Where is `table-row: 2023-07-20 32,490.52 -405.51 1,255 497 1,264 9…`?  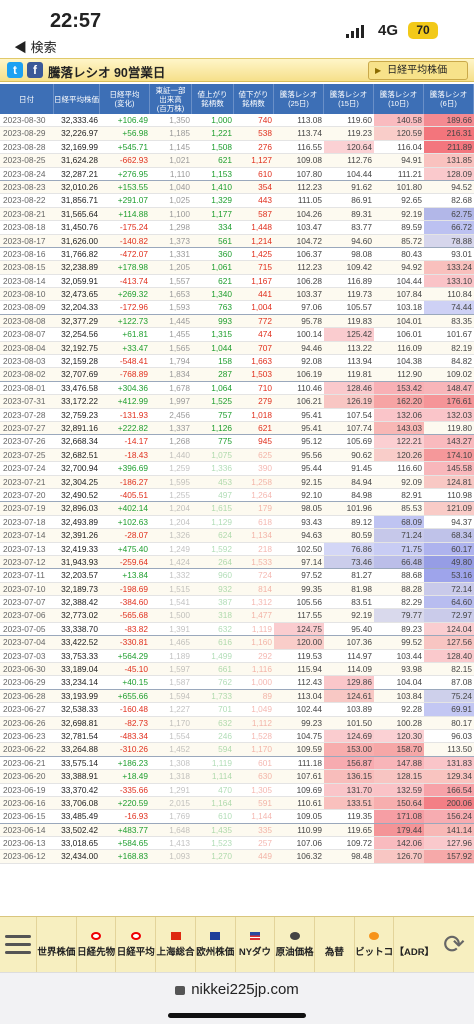
table-row: 2023-07-20 32,490.52 -405.51 1,255 497 1,264 9… is located at coordinates (237, 495).